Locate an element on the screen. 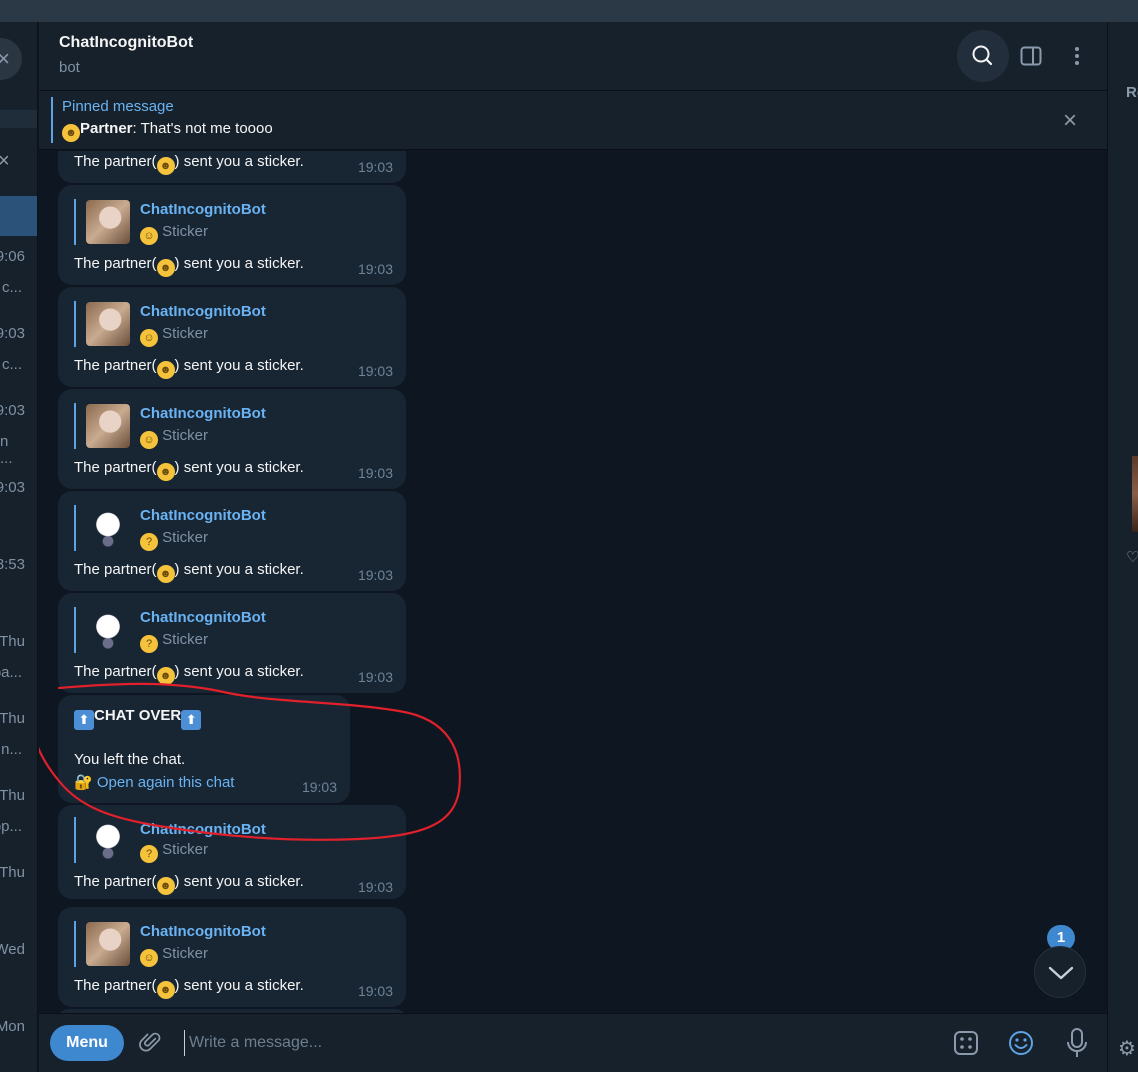 This screenshot has width=1138, height=1072. attach-button is located at coordinates (151, 1043).